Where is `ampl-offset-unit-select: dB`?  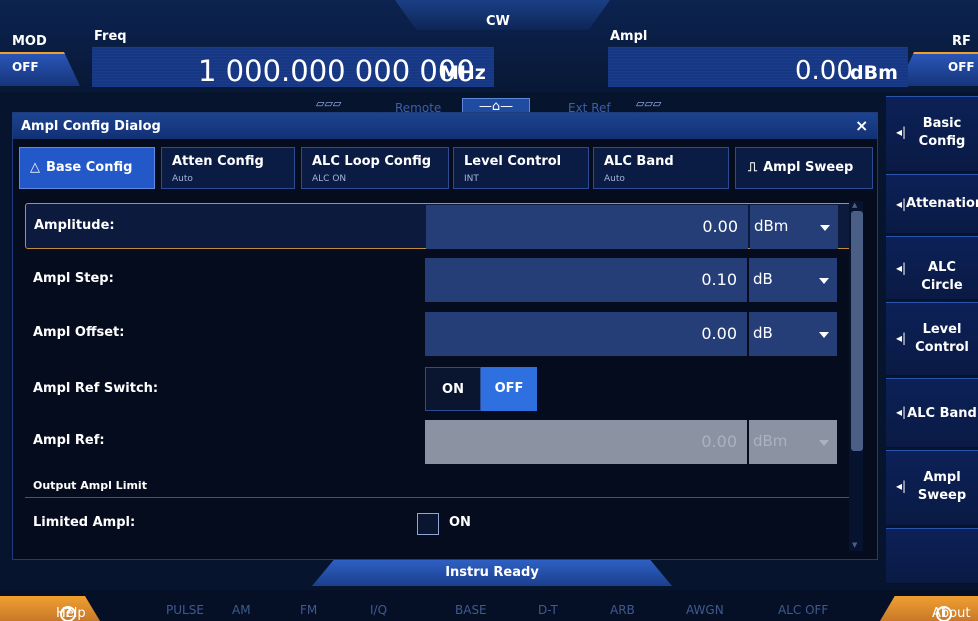
ampl-offset-unit-select: dB is located at coordinates (793, 334).